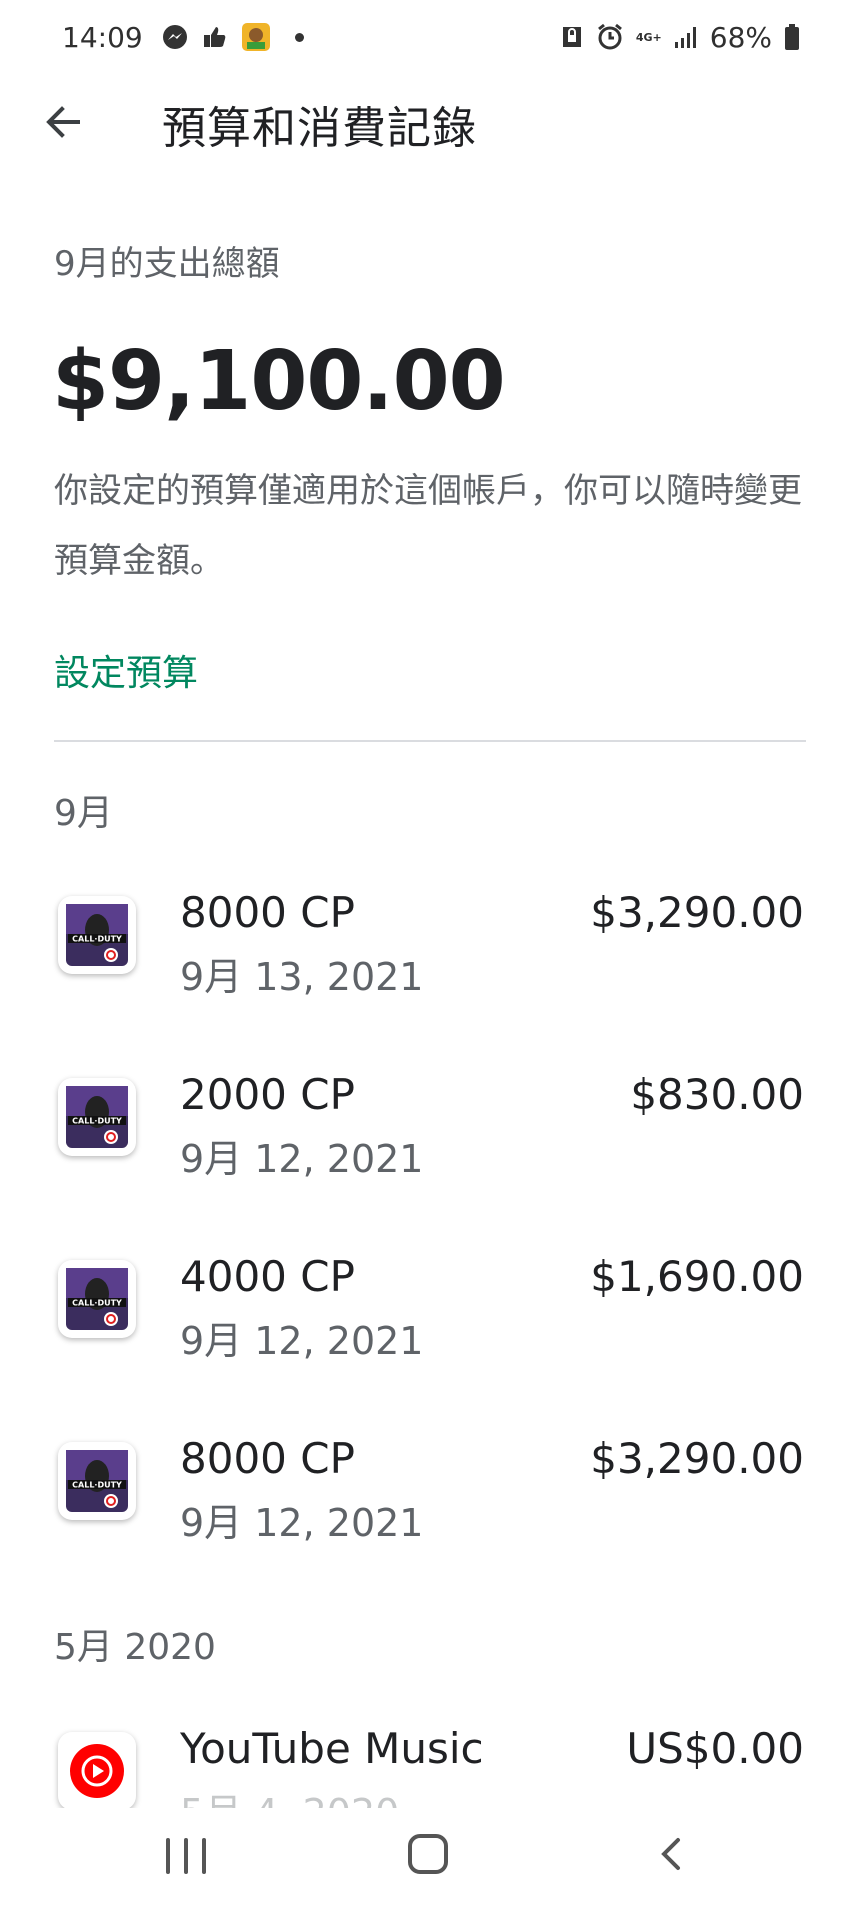 The width and height of the screenshot is (858, 1907). What do you see at coordinates (429, 37) in the screenshot?
I see `status-bar: 14:09 4G+ 68%` at bounding box center [429, 37].